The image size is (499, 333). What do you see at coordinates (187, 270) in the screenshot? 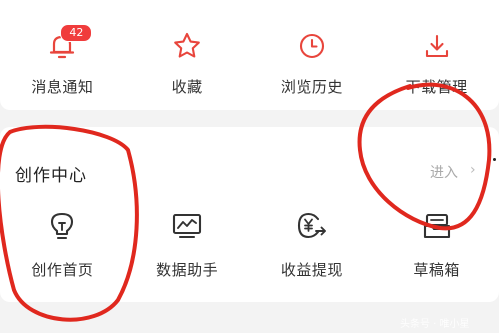
I see `data-assistant-label: 数据助手` at bounding box center [187, 270].